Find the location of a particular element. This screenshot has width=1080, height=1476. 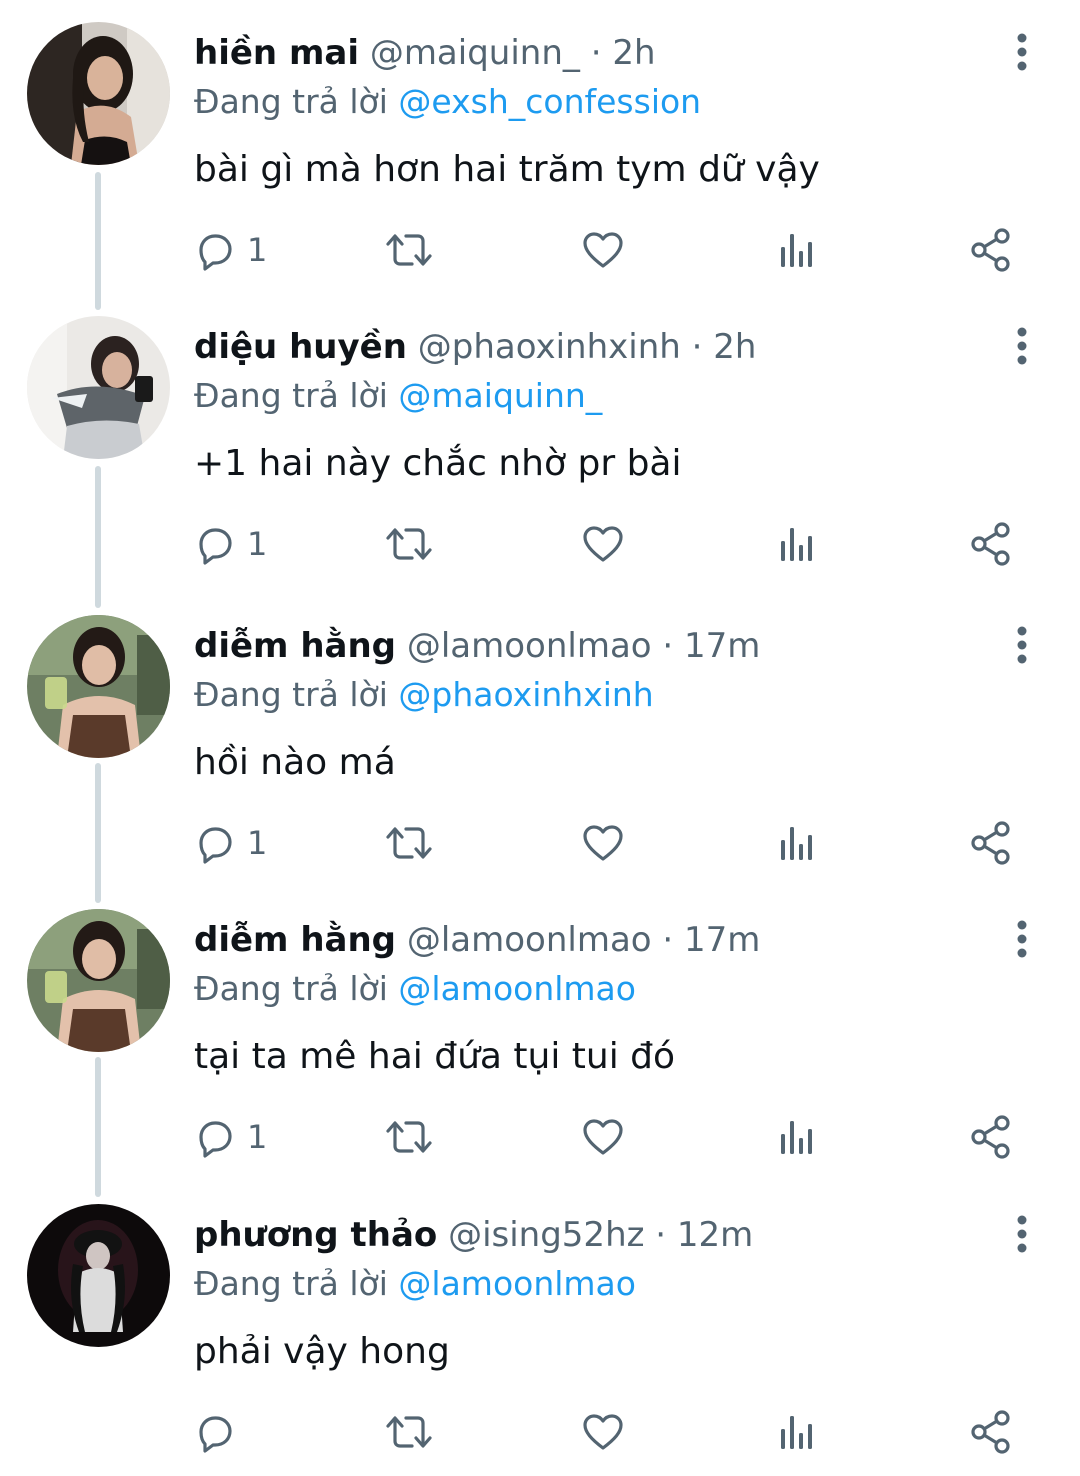

display-name: hiền mai is located at coordinates (276, 53).